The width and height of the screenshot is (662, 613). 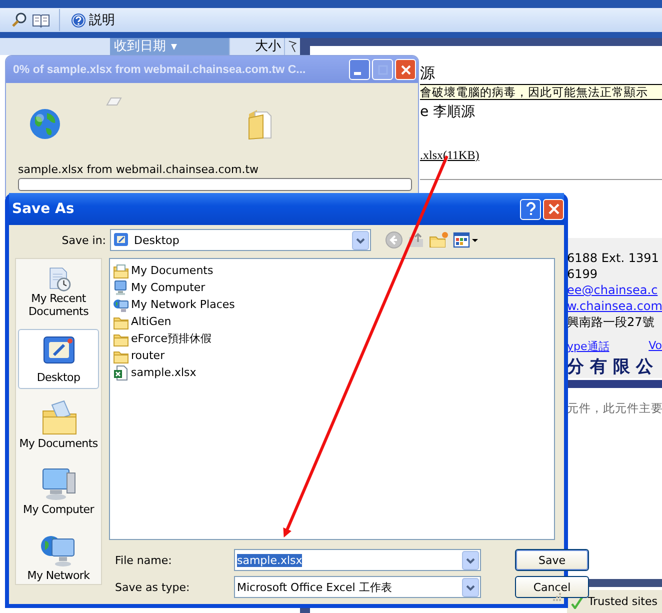 What do you see at coordinates (139, 355) in the screenshot?
I see `file-item: router` at bounding box center [139, 355].